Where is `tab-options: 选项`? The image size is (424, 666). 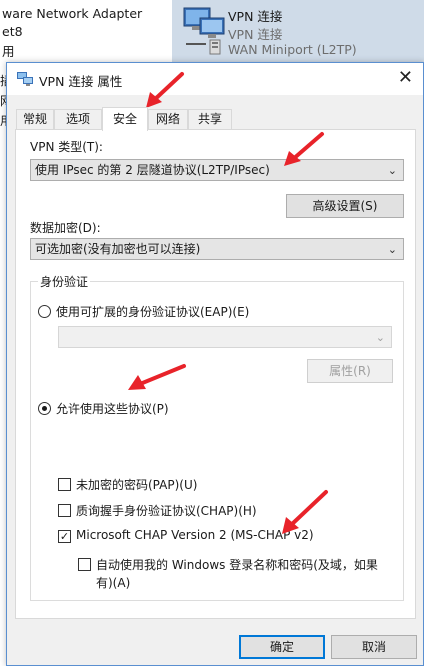
tab-options: 选项 is located at coordinates (78, 119).